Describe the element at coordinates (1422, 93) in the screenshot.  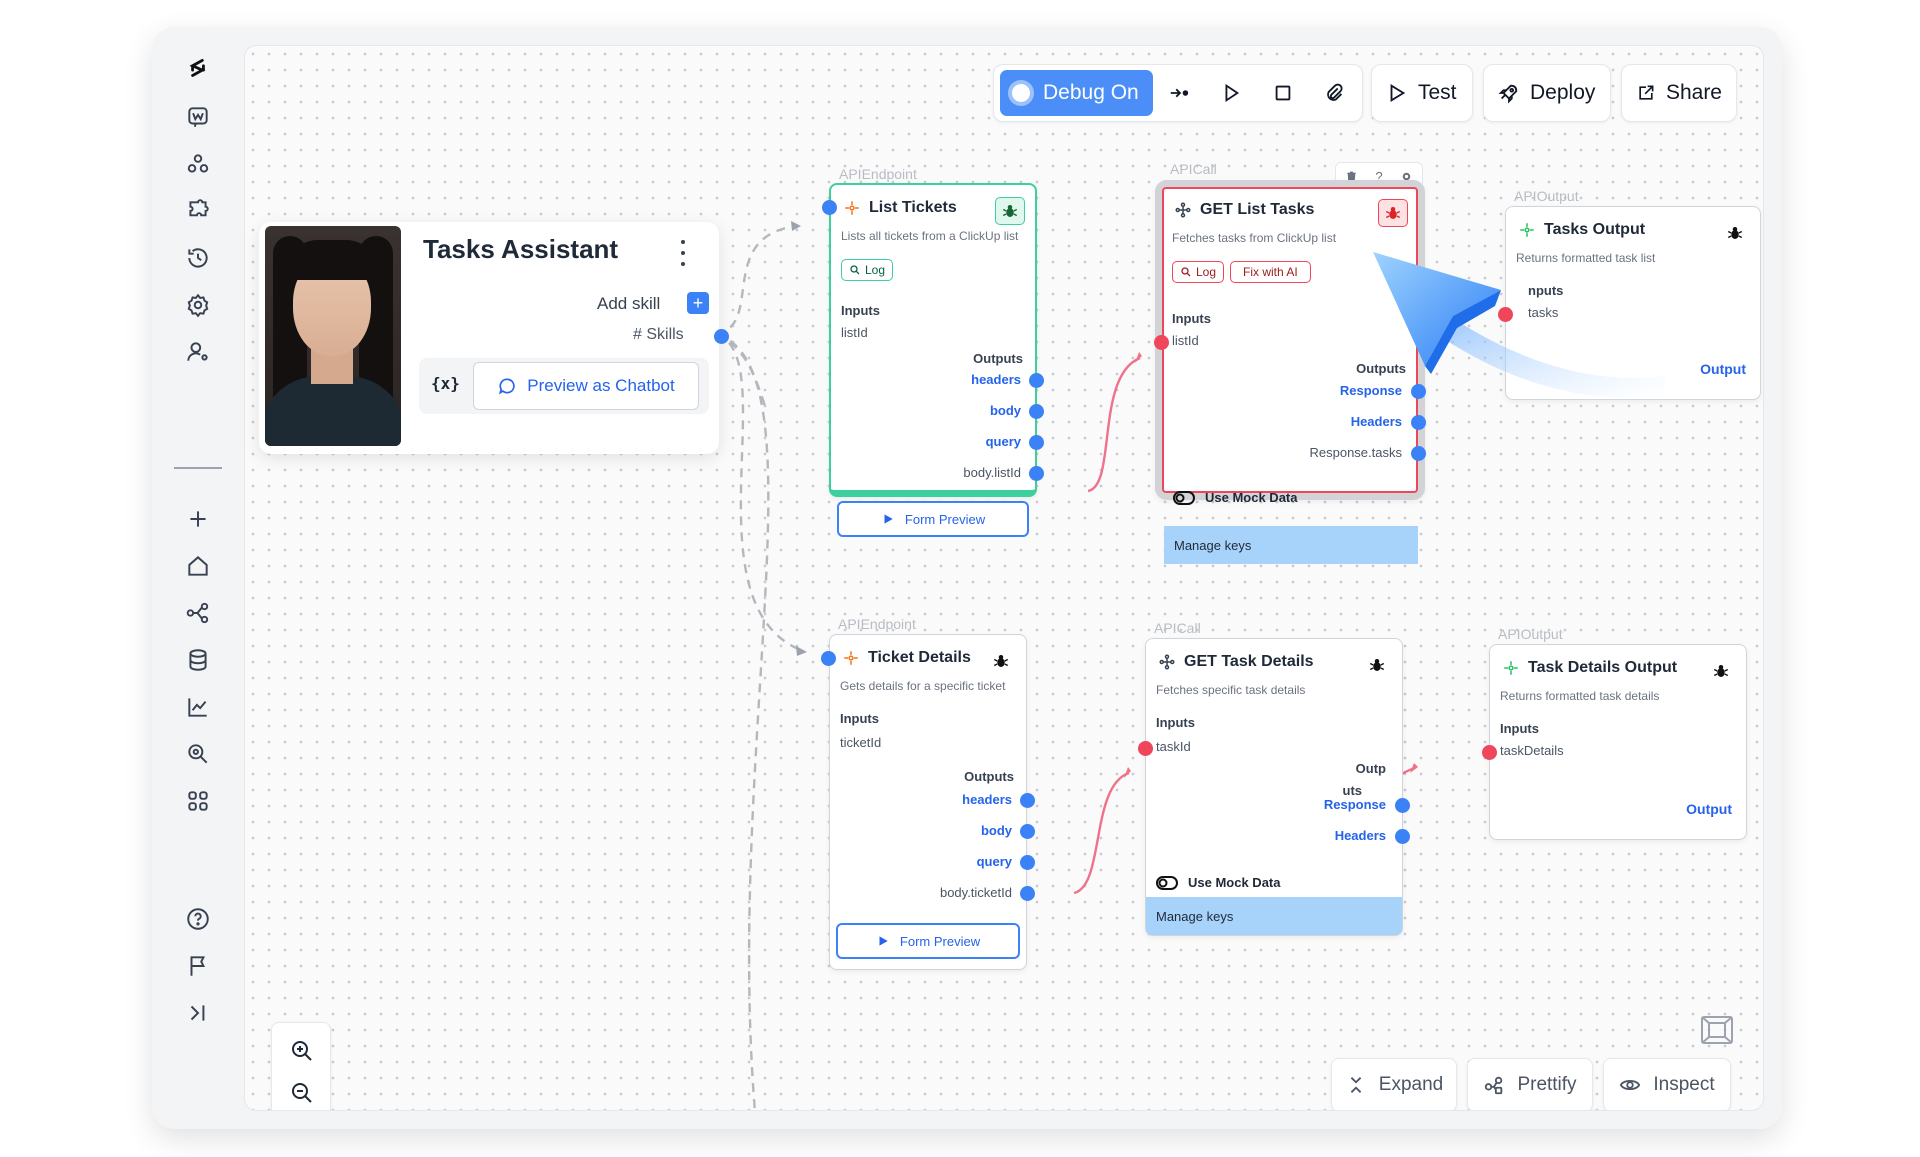
I see `test-button: Test` at that location.